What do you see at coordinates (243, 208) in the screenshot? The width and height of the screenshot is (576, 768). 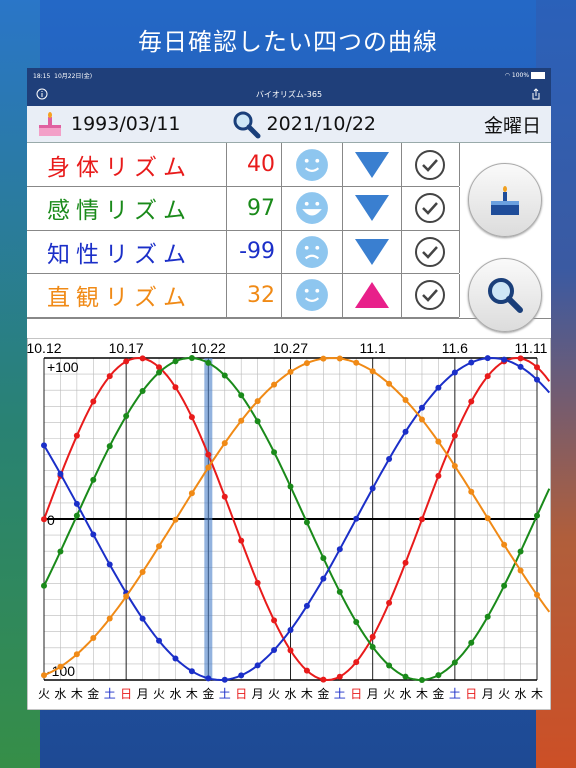 I see `rhythm-row: 感情リズム 97` at bounding box center [243, 208].